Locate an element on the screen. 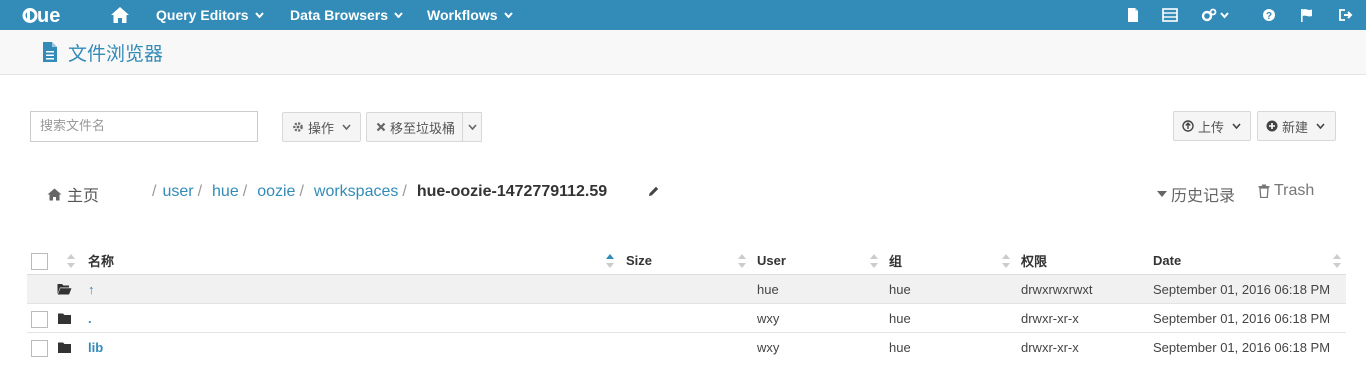 The image size is (1366, 380). column-header-size: Size is located at coordinates (639, 260).